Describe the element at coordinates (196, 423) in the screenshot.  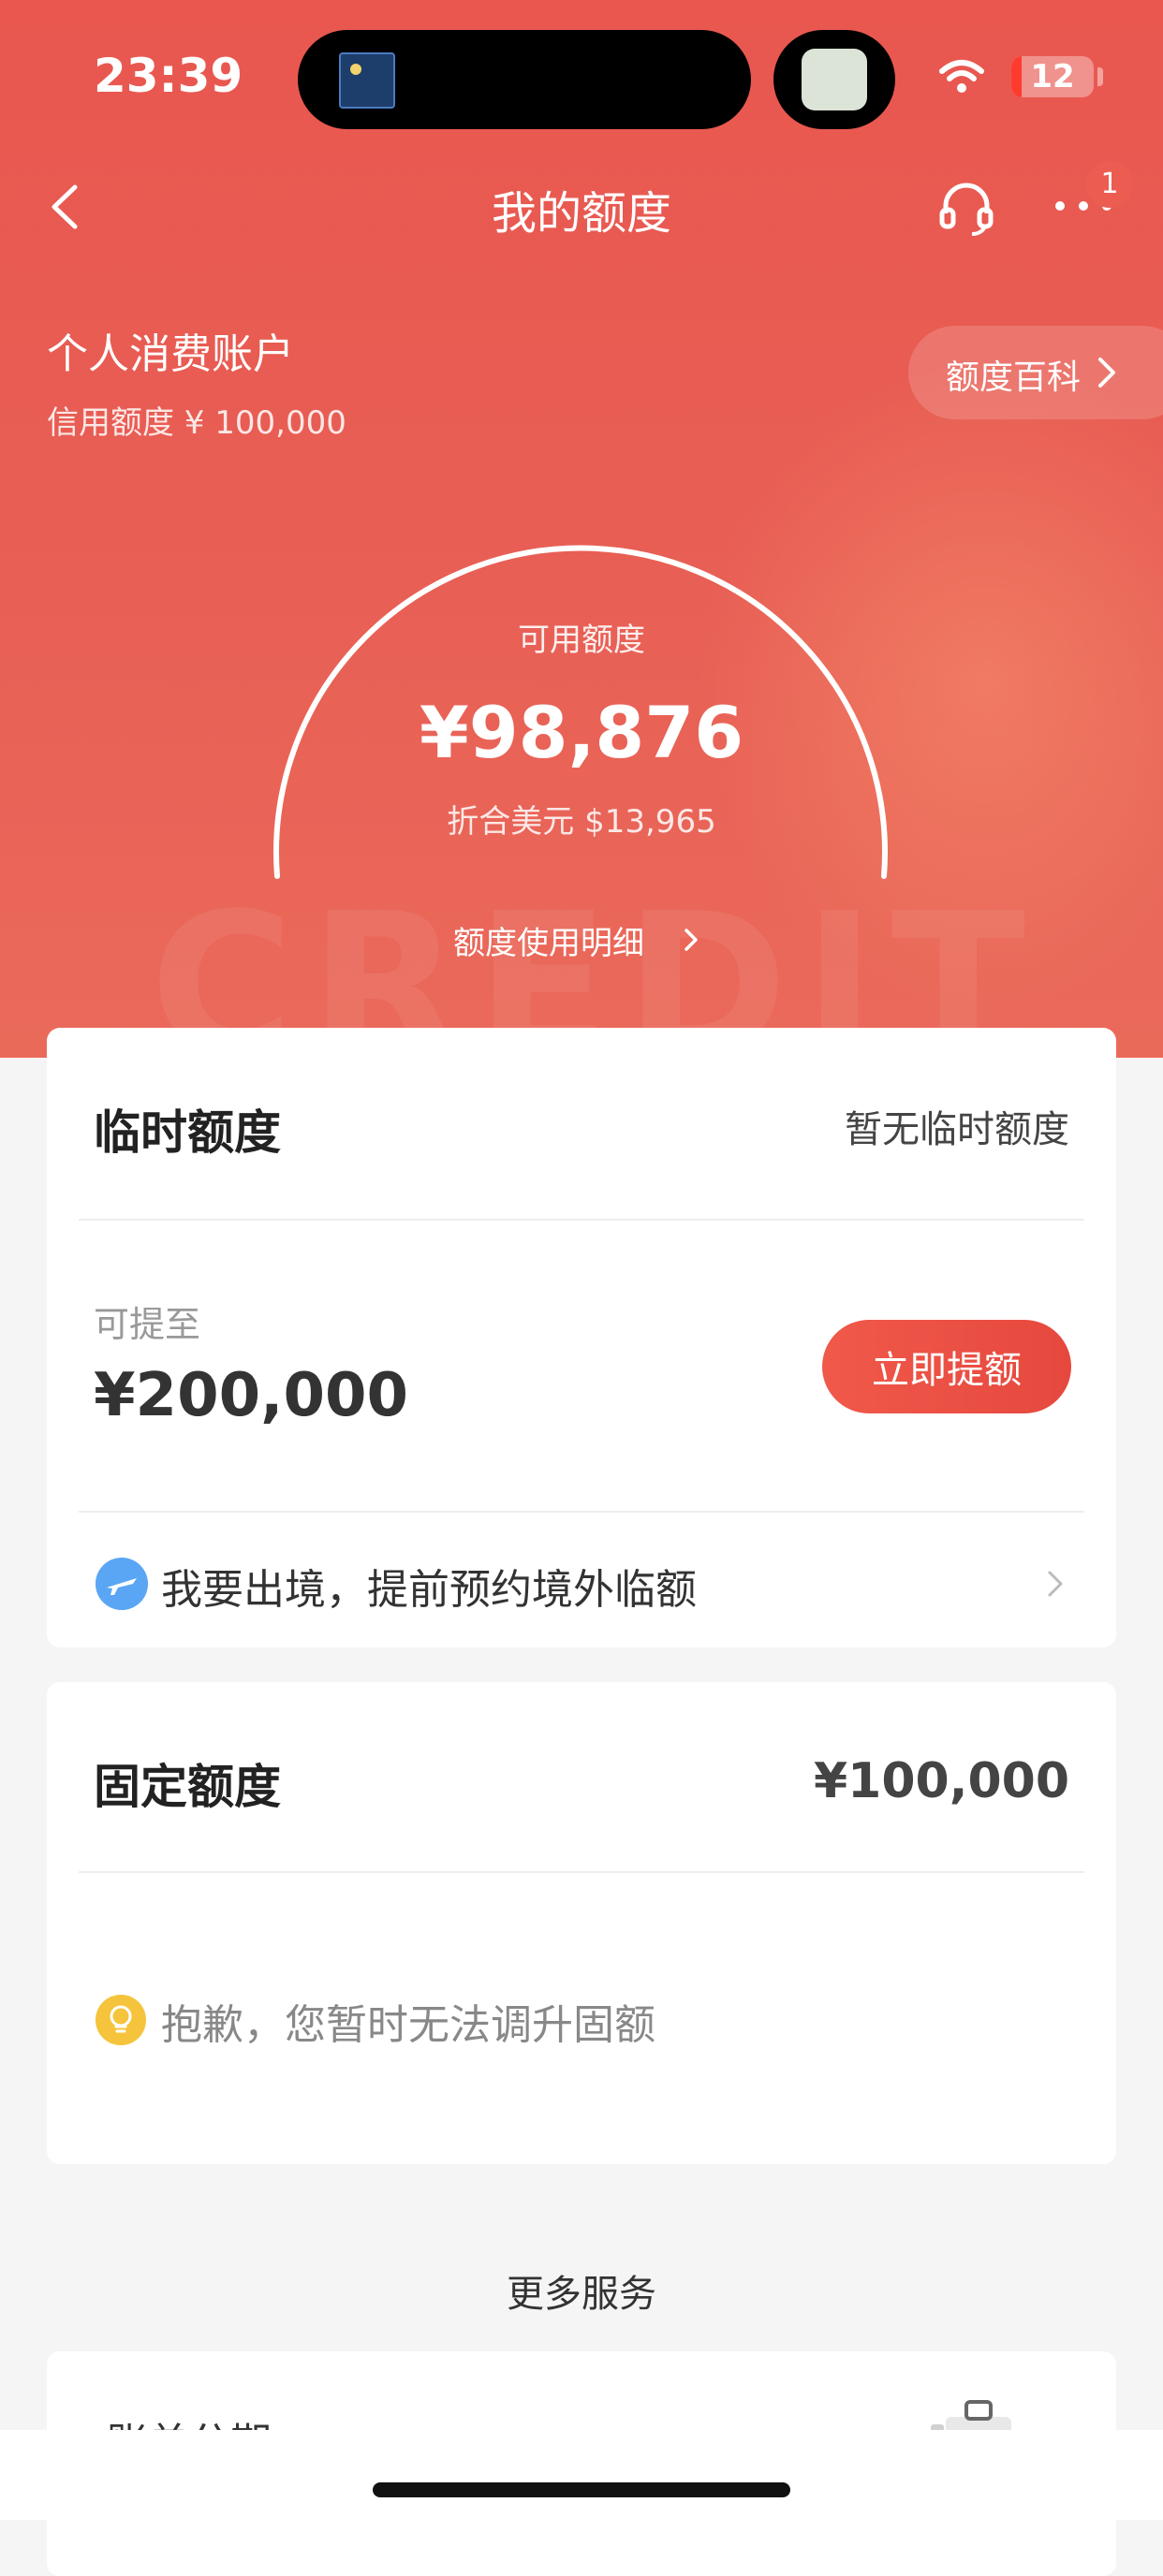
I see `credit-limit-text: 信用额度 ¥ 100,000` at that location.